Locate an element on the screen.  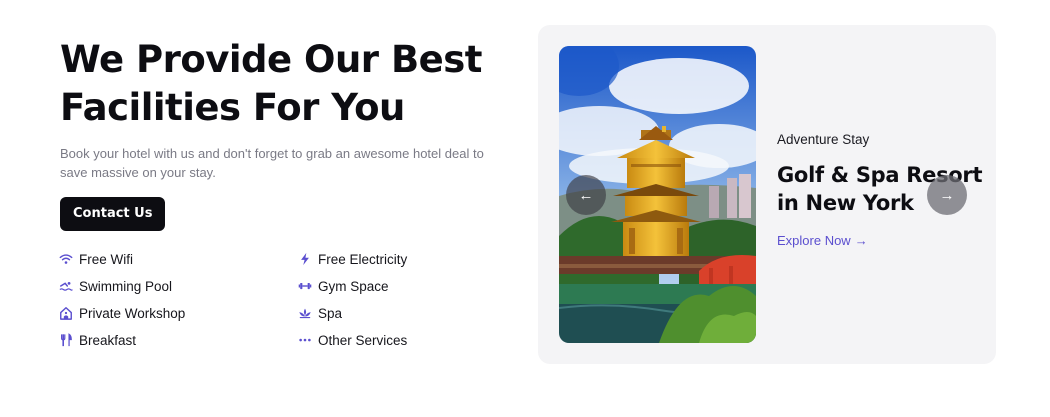
contact-us-button: Contact Us is located at coordinates (113, 214).